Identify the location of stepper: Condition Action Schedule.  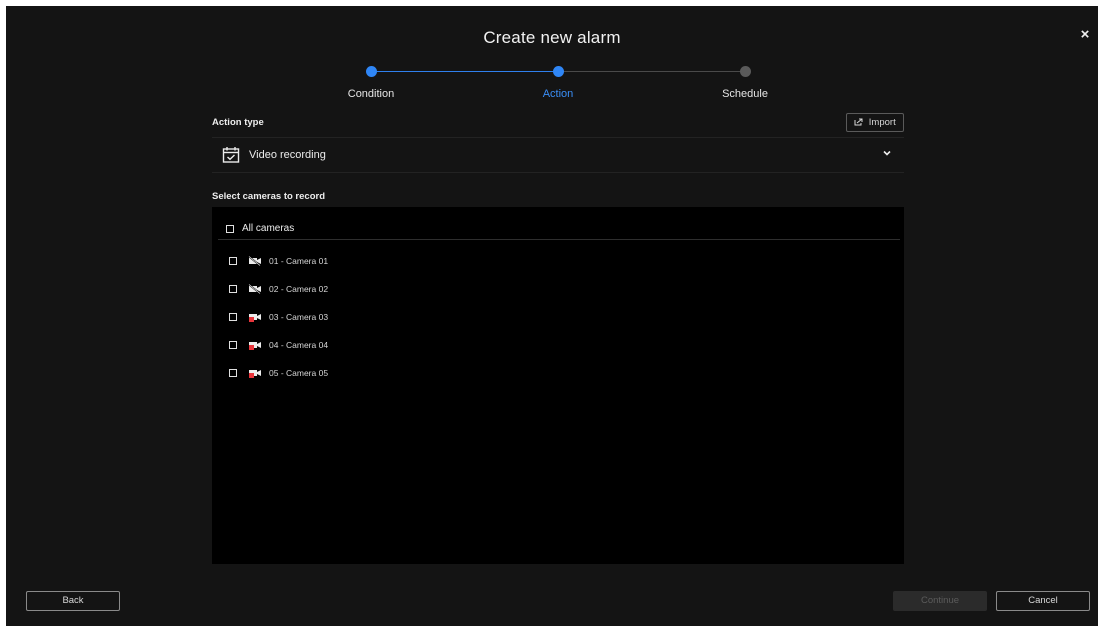
(552, 91).